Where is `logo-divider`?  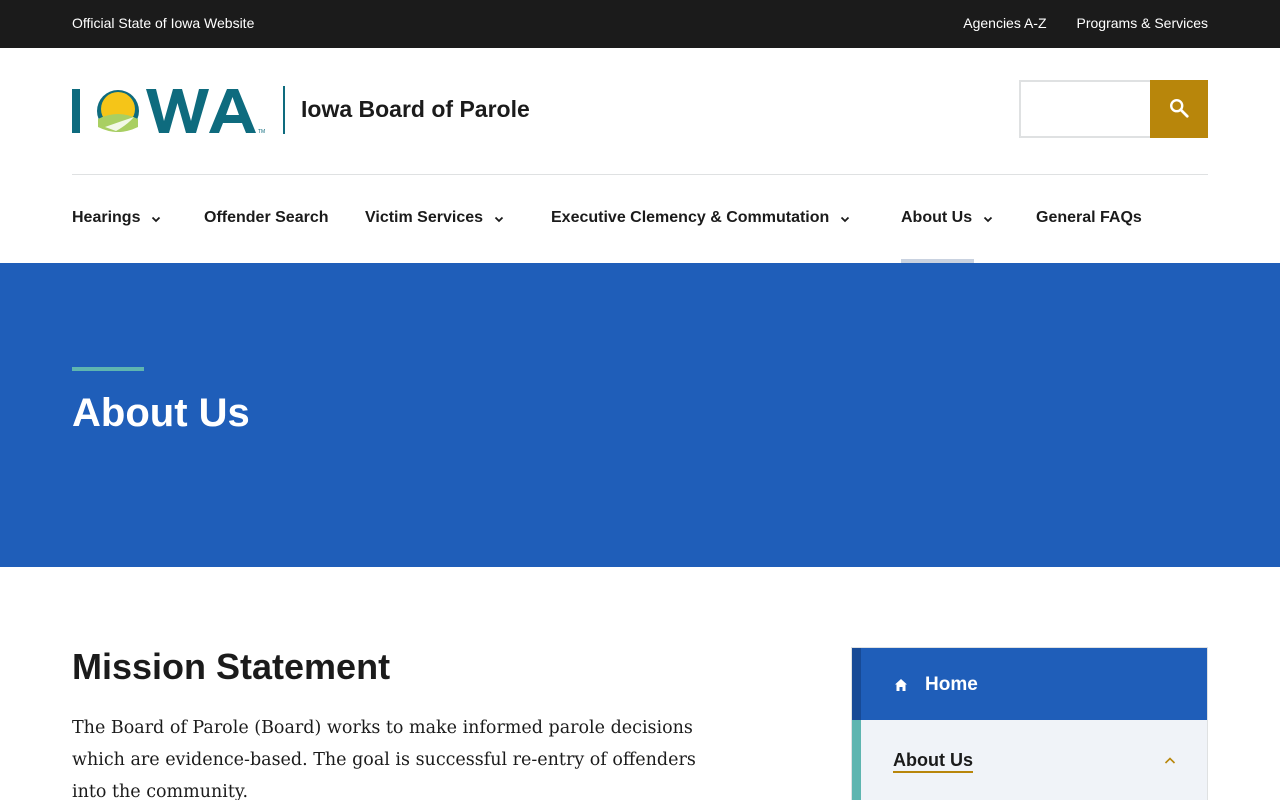 logo-divider is located at coordinates (284, 110).